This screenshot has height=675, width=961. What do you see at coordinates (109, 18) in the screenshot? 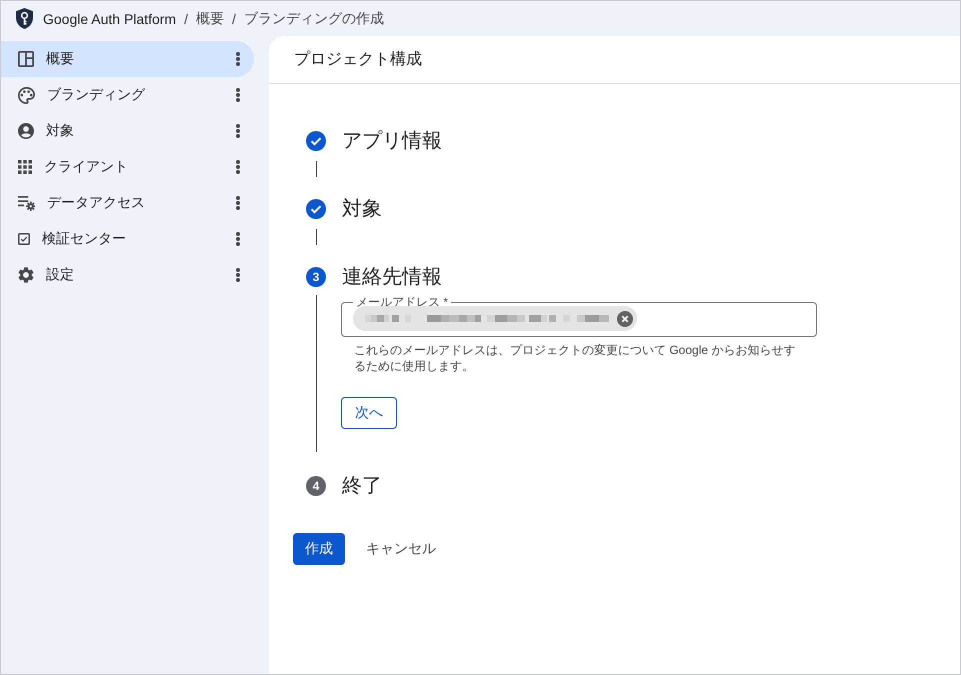
I see `breadcrumb-link: Google Auth Platform` at bounding box center [109, 18].